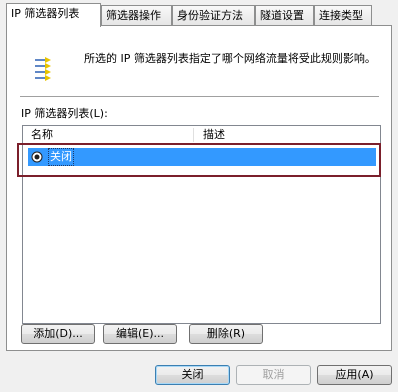 Image resolution: width=398 pixels, height=392 pixels. What do you see at coordinates (44, 70) in the screenshot?
I see `ip-filter-list-icon` at bounding box center [44, 70].